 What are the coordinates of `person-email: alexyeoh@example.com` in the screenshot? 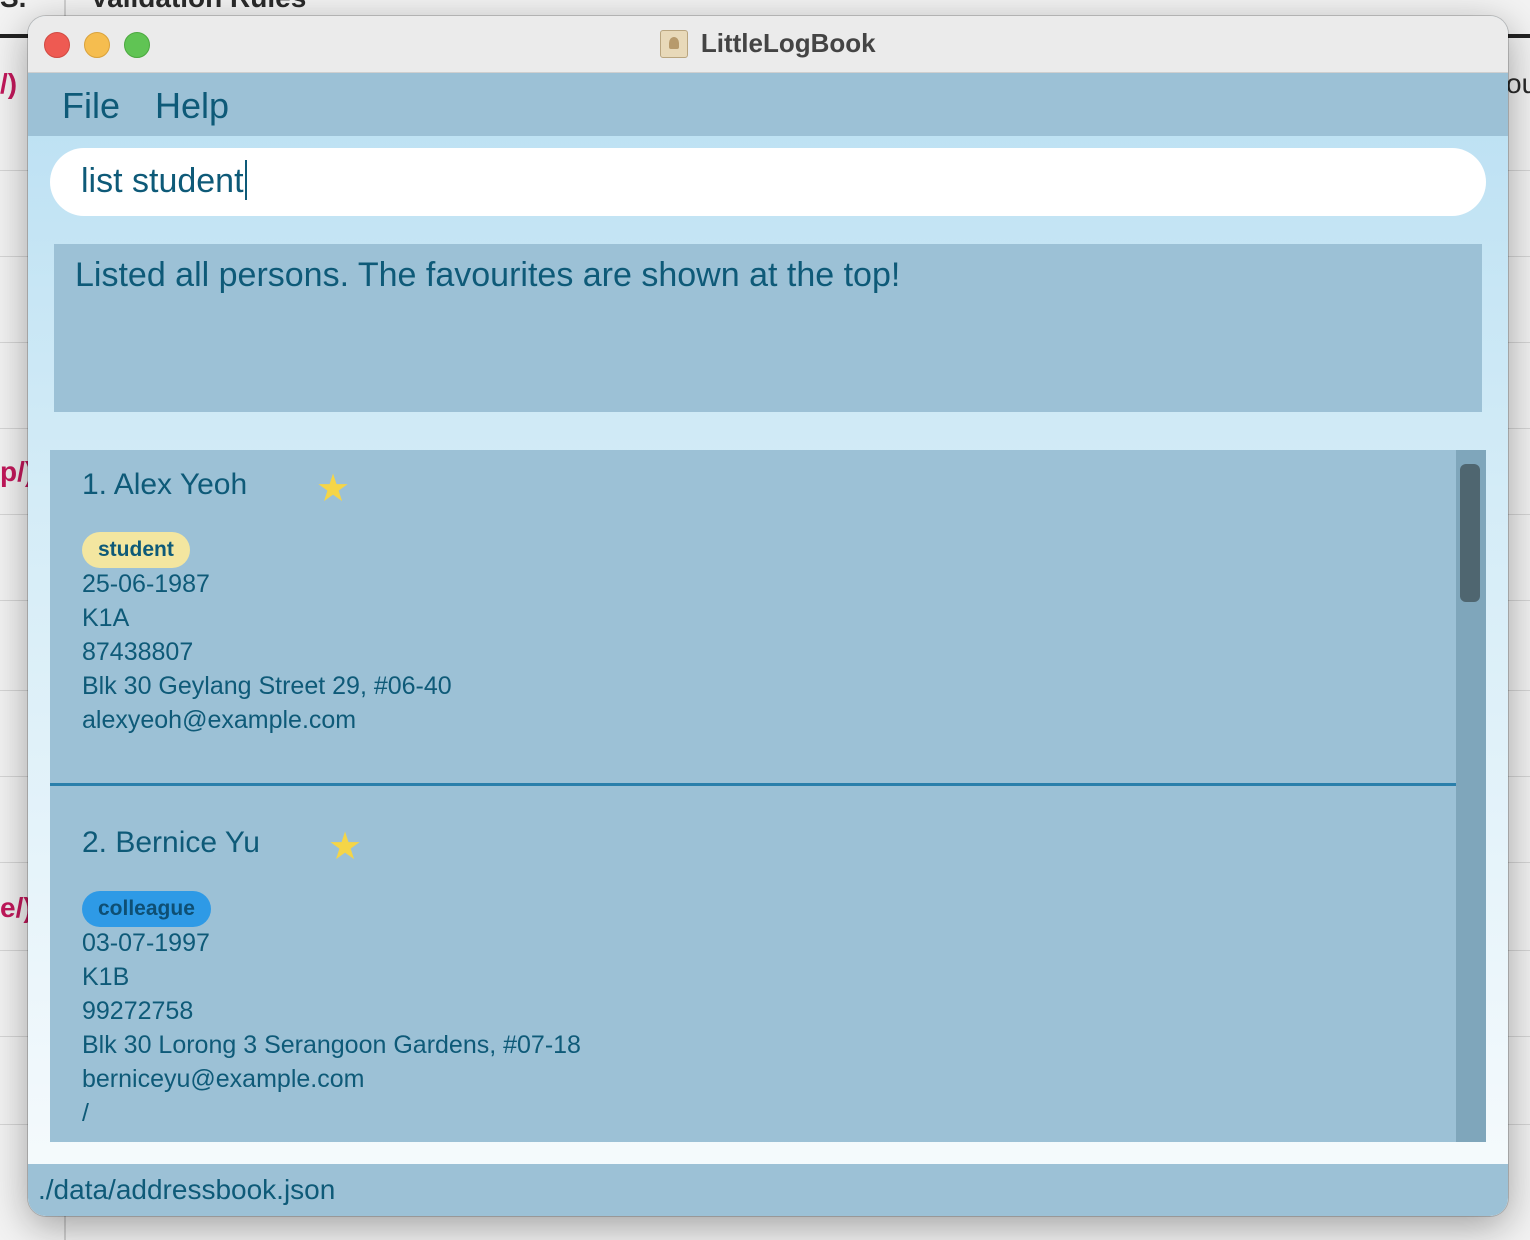 It's located at (219, 720).